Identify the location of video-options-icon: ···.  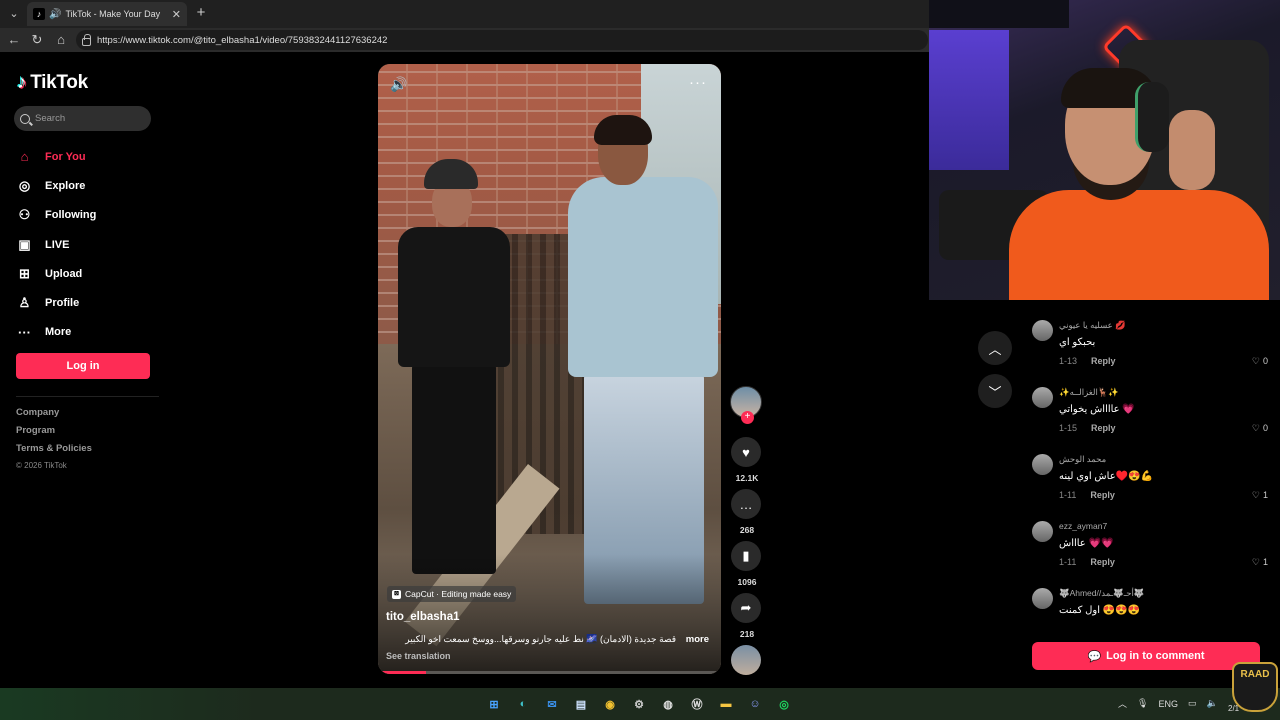
(698, 82).